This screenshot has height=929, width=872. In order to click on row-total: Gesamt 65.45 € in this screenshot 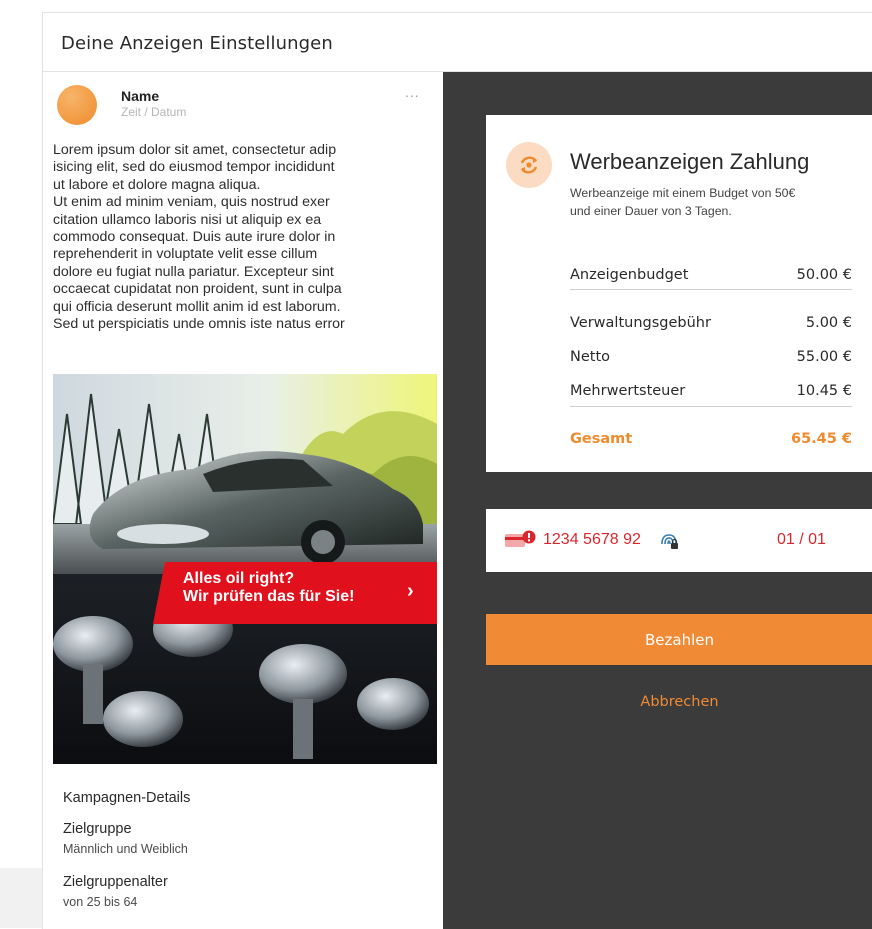, I will do `click(711, 443)`.